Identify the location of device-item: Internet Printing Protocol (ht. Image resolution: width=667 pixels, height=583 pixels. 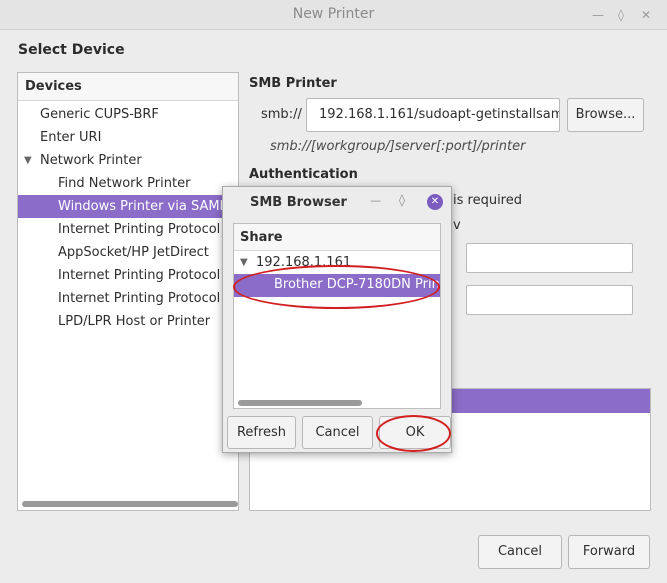
(128, 298).